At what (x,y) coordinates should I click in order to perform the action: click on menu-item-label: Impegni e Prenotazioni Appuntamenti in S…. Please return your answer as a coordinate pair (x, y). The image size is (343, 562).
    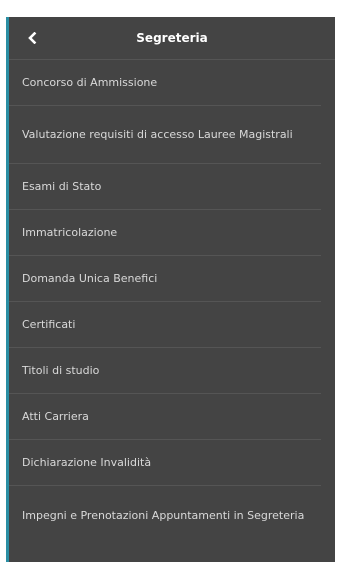
    Looking at the image, I should click on (163, 515).